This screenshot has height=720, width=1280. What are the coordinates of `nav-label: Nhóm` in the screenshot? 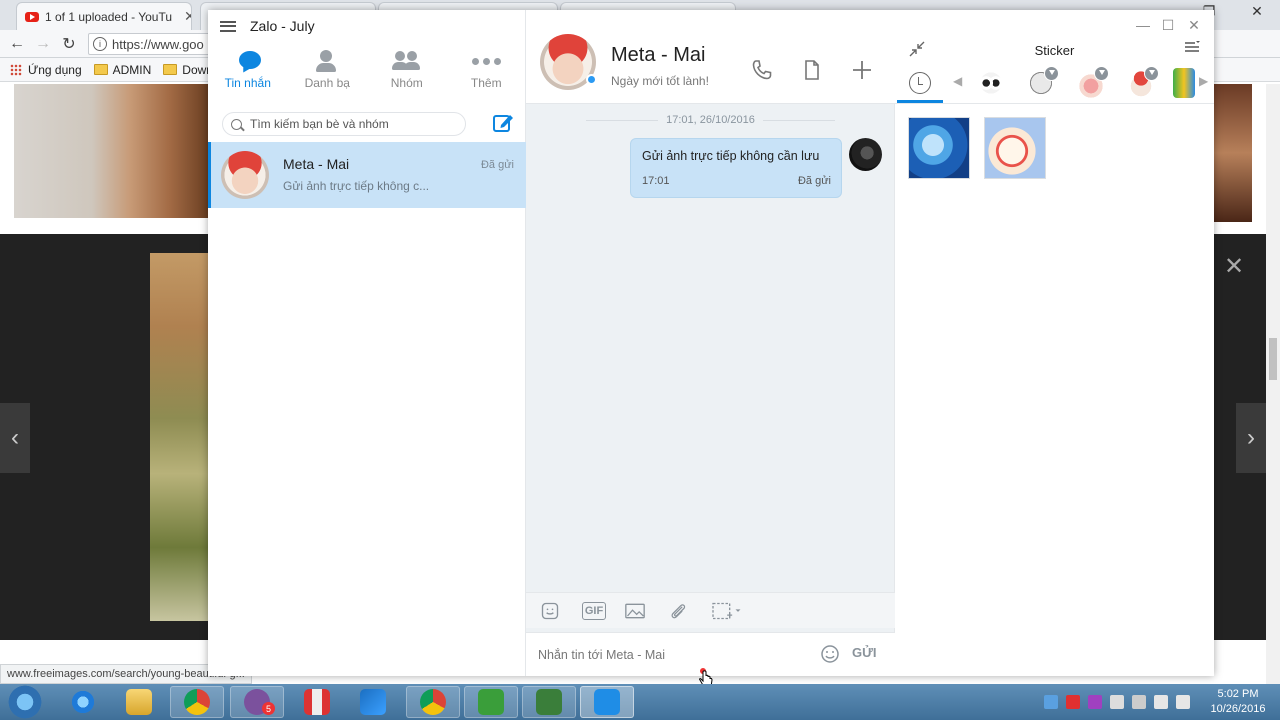 It's located at (406, 83).